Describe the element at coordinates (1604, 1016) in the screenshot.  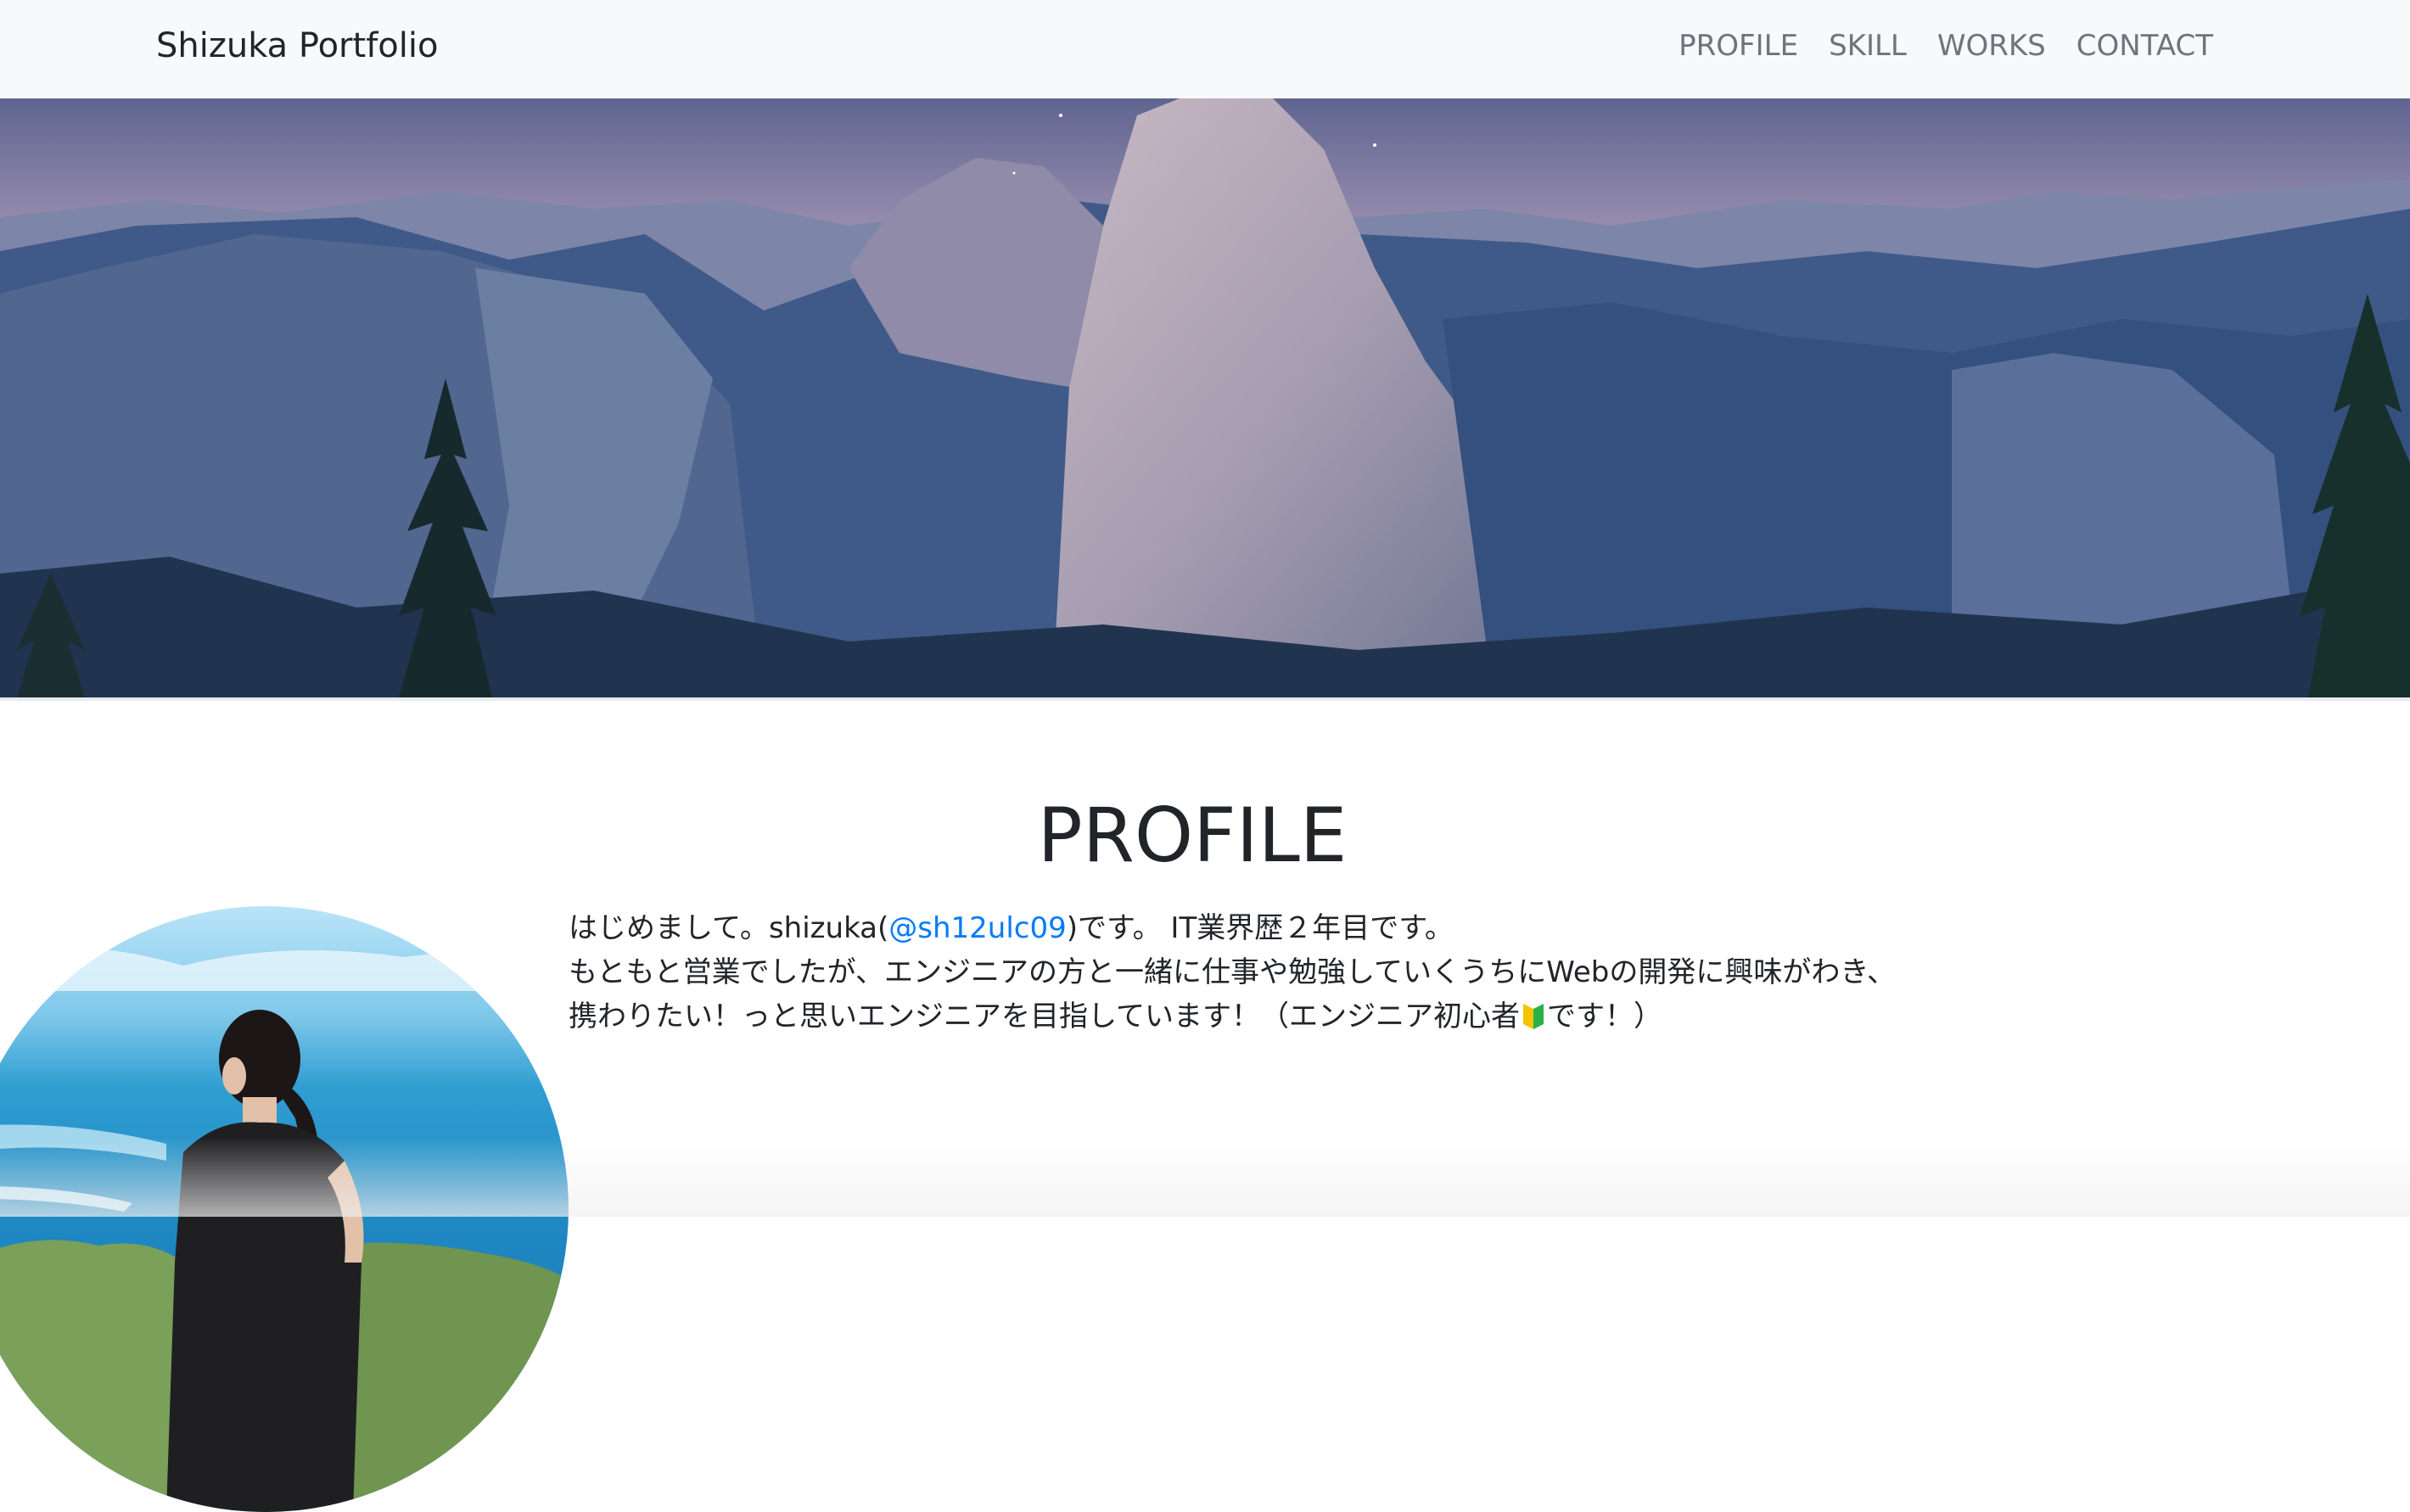
I see `bio-line-3-suffix: です！）` at that location.